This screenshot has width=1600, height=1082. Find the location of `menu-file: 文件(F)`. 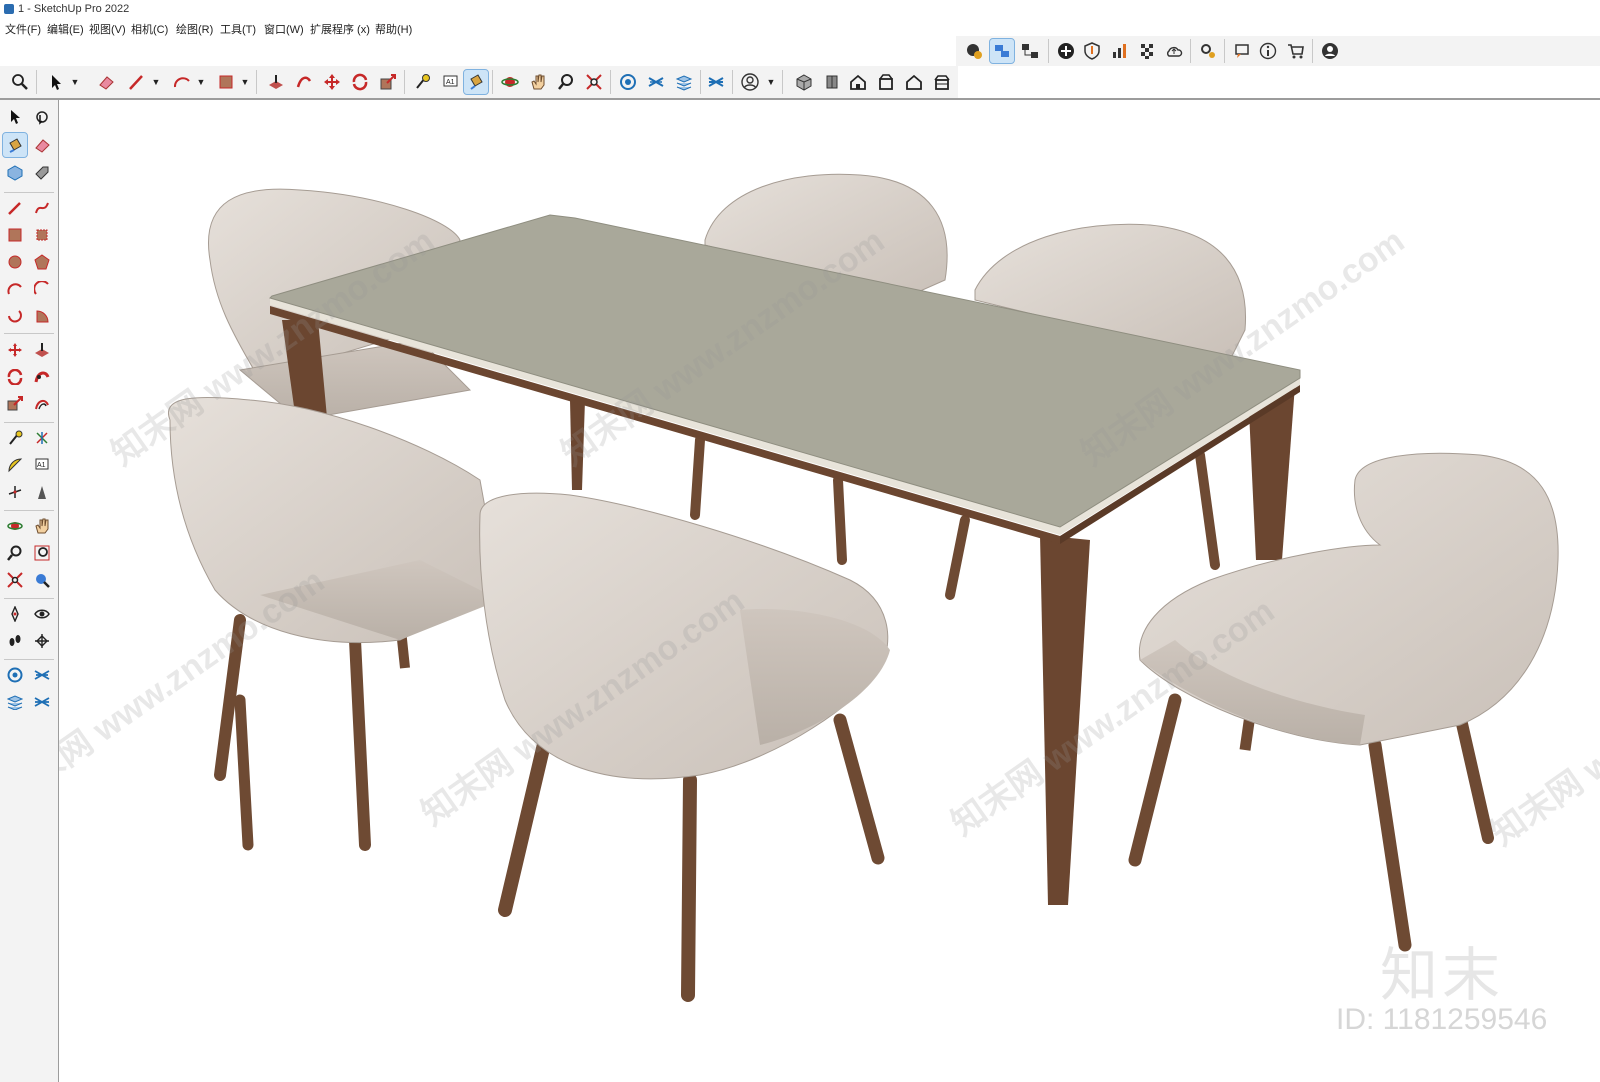

menu-file: 文件(F) is located at coordinates (23, 29).